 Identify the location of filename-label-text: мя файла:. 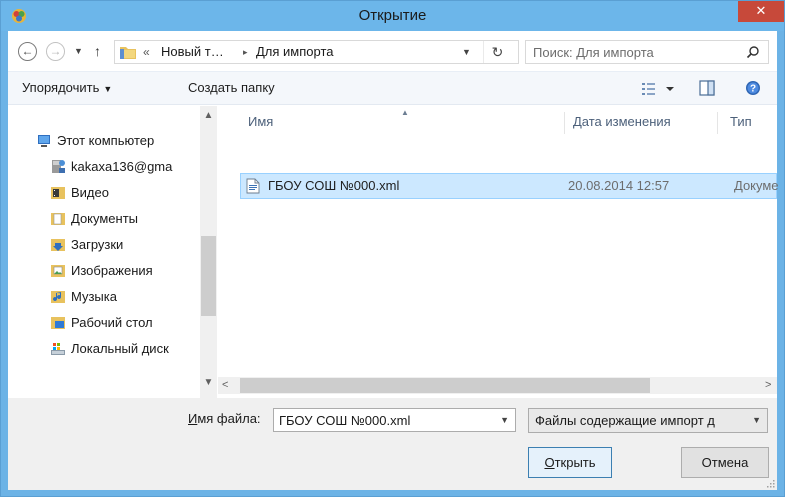
(229, 418).